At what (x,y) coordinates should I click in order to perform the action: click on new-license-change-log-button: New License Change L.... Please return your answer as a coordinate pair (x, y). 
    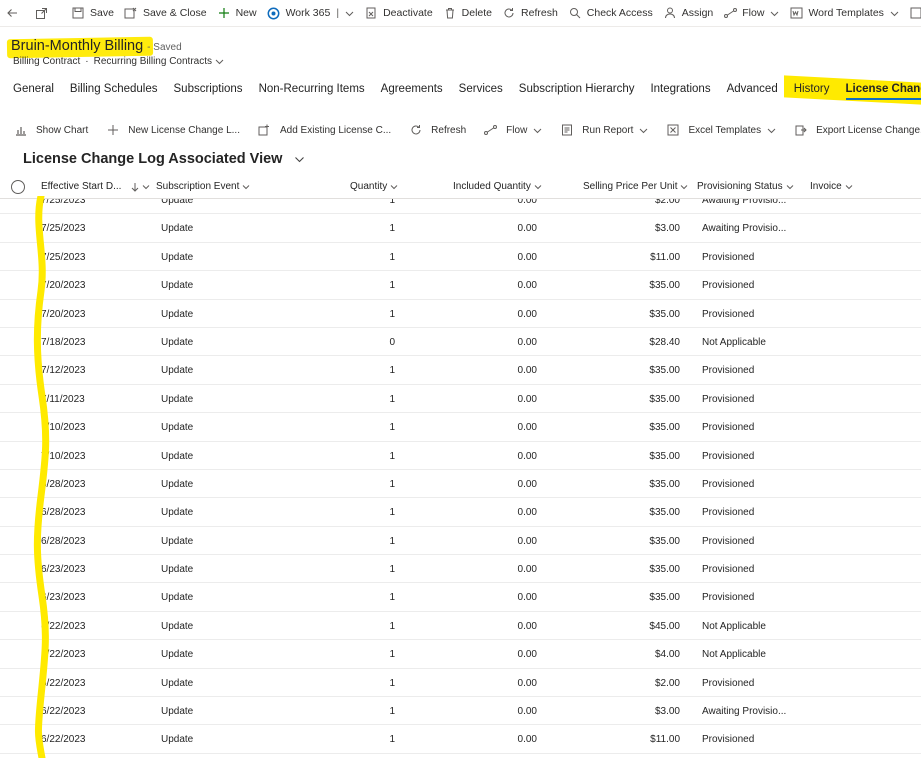
    Looking at the image, I should click on (173, 130).